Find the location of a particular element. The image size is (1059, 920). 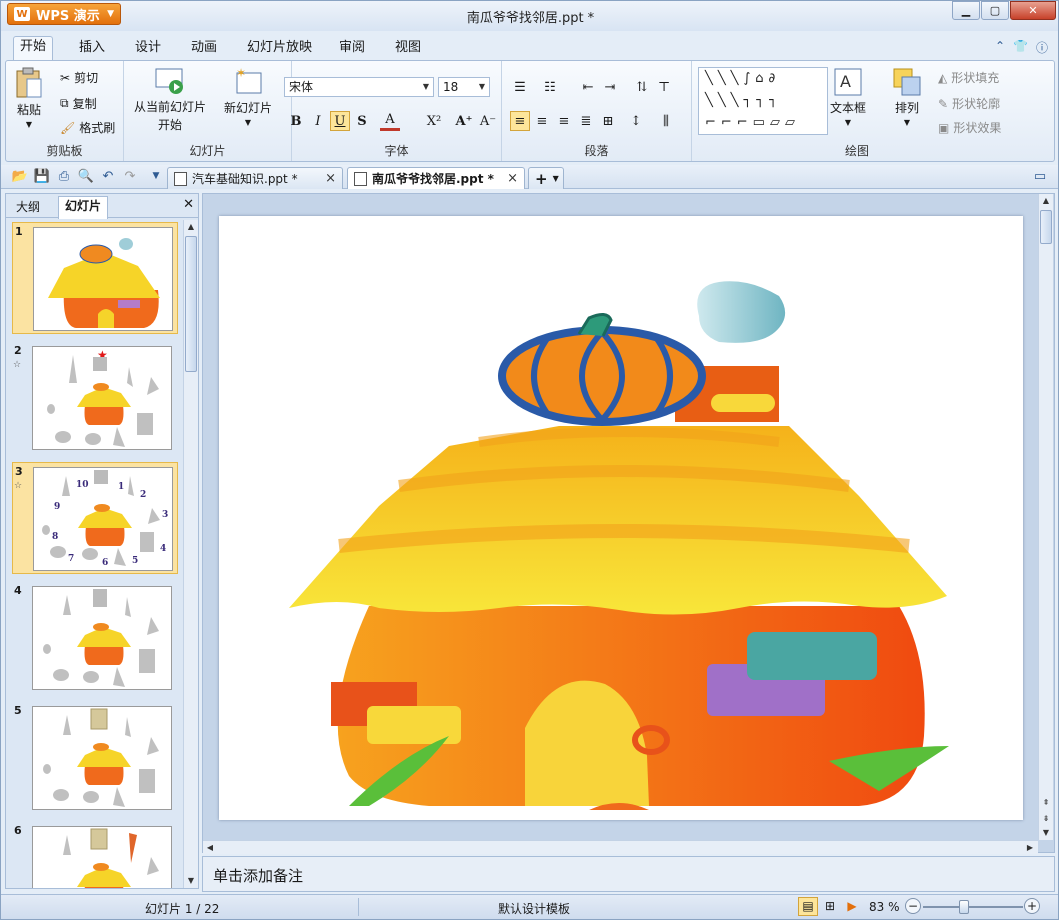

textbox-button: A 文本框 ▼ is located at coordinates (848, 97).